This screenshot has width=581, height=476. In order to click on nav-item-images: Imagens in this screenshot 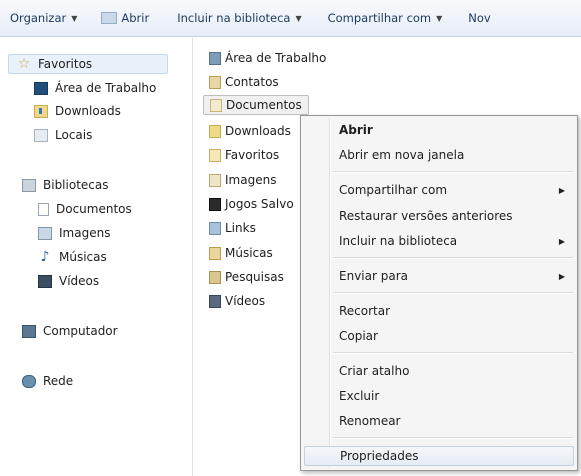, I will do `click(74, 233)`.